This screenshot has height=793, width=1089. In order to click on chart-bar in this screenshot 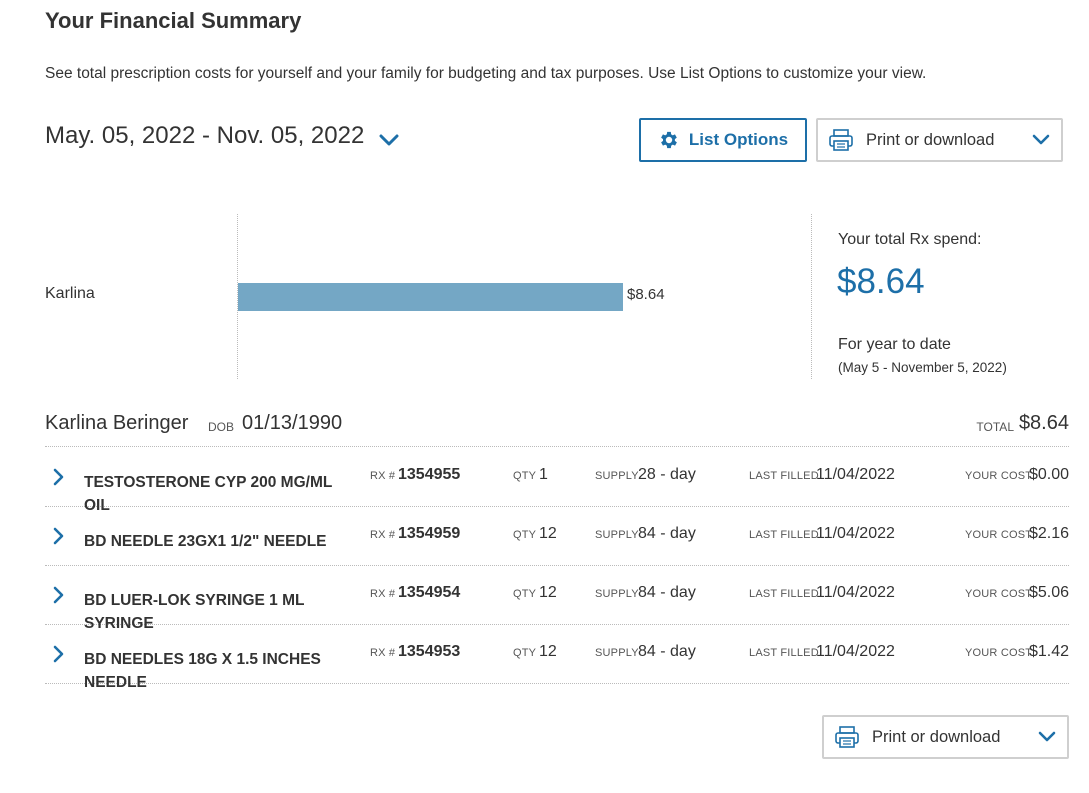, I will do `click(430, 297)`.